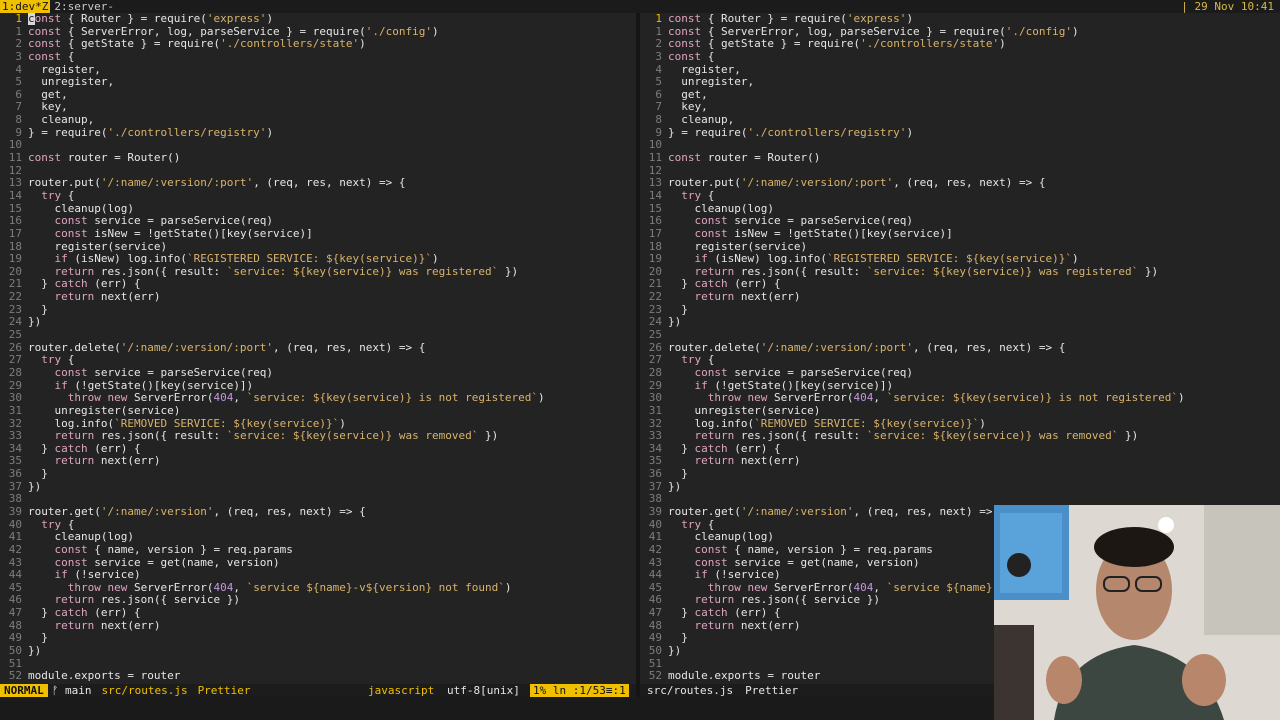  What do you see at coordinates (794, 385) in the screenshot?
I see `code-text: if (!getState()[key(service)])` at bounding box center [794, 385].